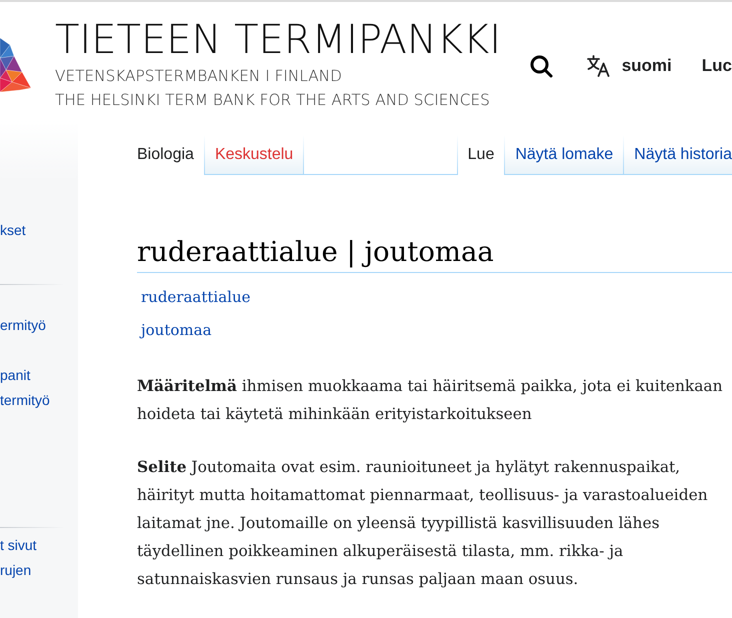  What do you see at coordinates (16, 570) in the screenshot?
I see `sidebar-link: rujen` at bounding box center [16, 570].